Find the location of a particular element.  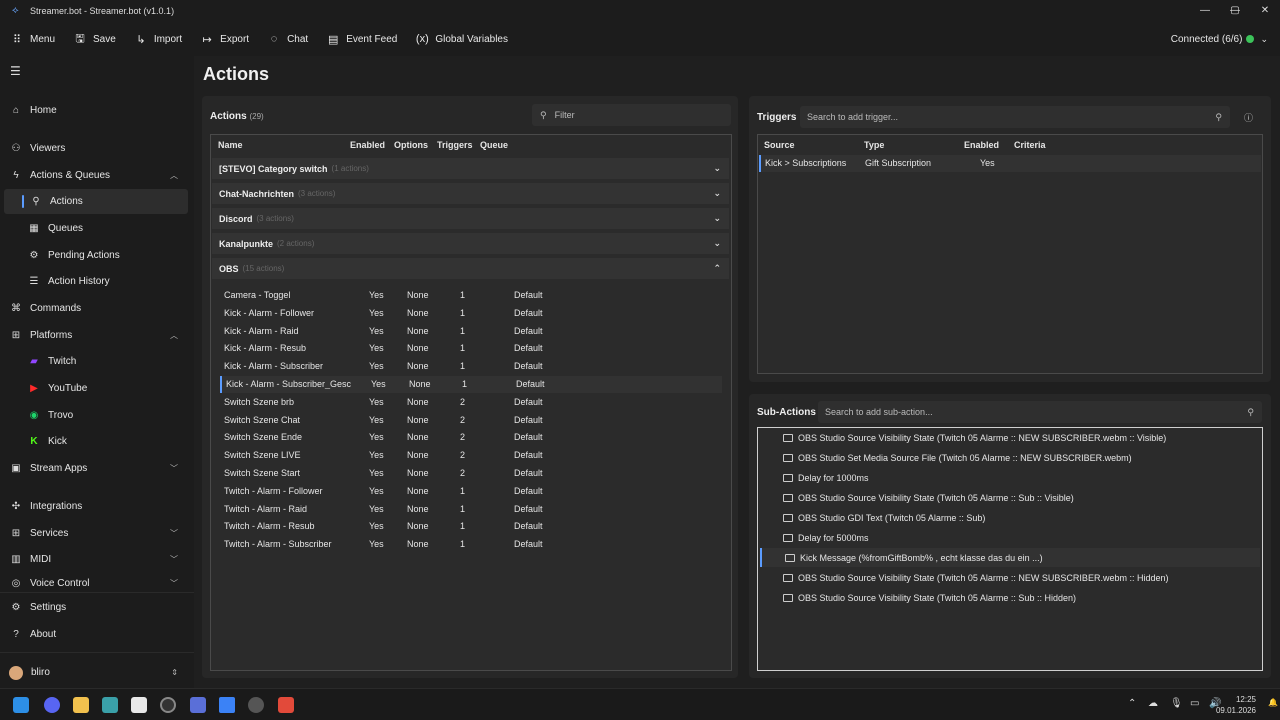

maximize-button: ▢ is located at coordinates (1235, 11).